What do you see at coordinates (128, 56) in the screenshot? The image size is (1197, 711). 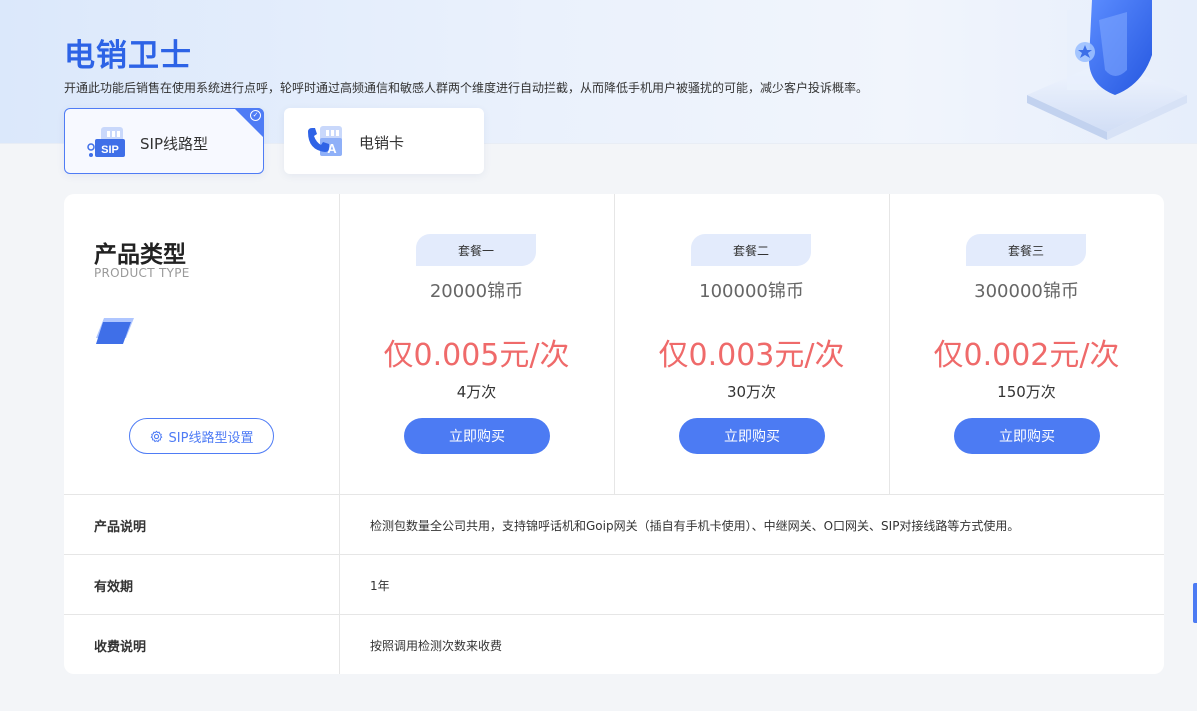 I see `page-title: 电销卫士` at bounding box center [128, 56].